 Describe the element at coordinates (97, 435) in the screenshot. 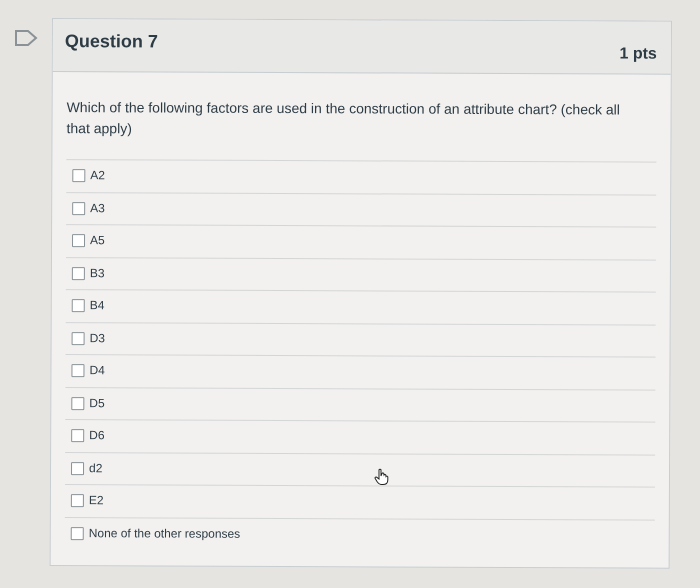

I see `answer-label: D6` at that location.